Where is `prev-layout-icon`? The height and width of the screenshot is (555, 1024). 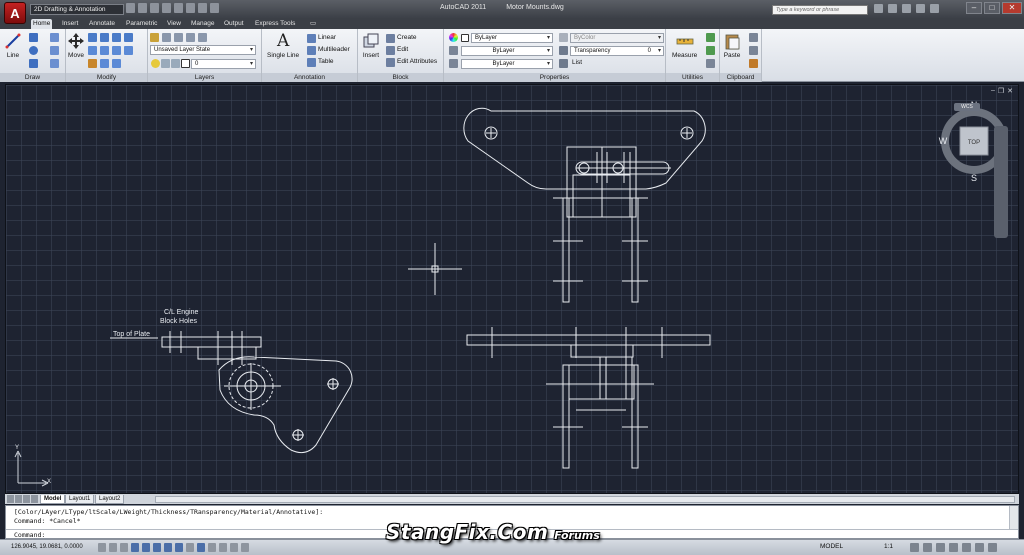
prev-layout-icon is located at coordinates (18, 499).